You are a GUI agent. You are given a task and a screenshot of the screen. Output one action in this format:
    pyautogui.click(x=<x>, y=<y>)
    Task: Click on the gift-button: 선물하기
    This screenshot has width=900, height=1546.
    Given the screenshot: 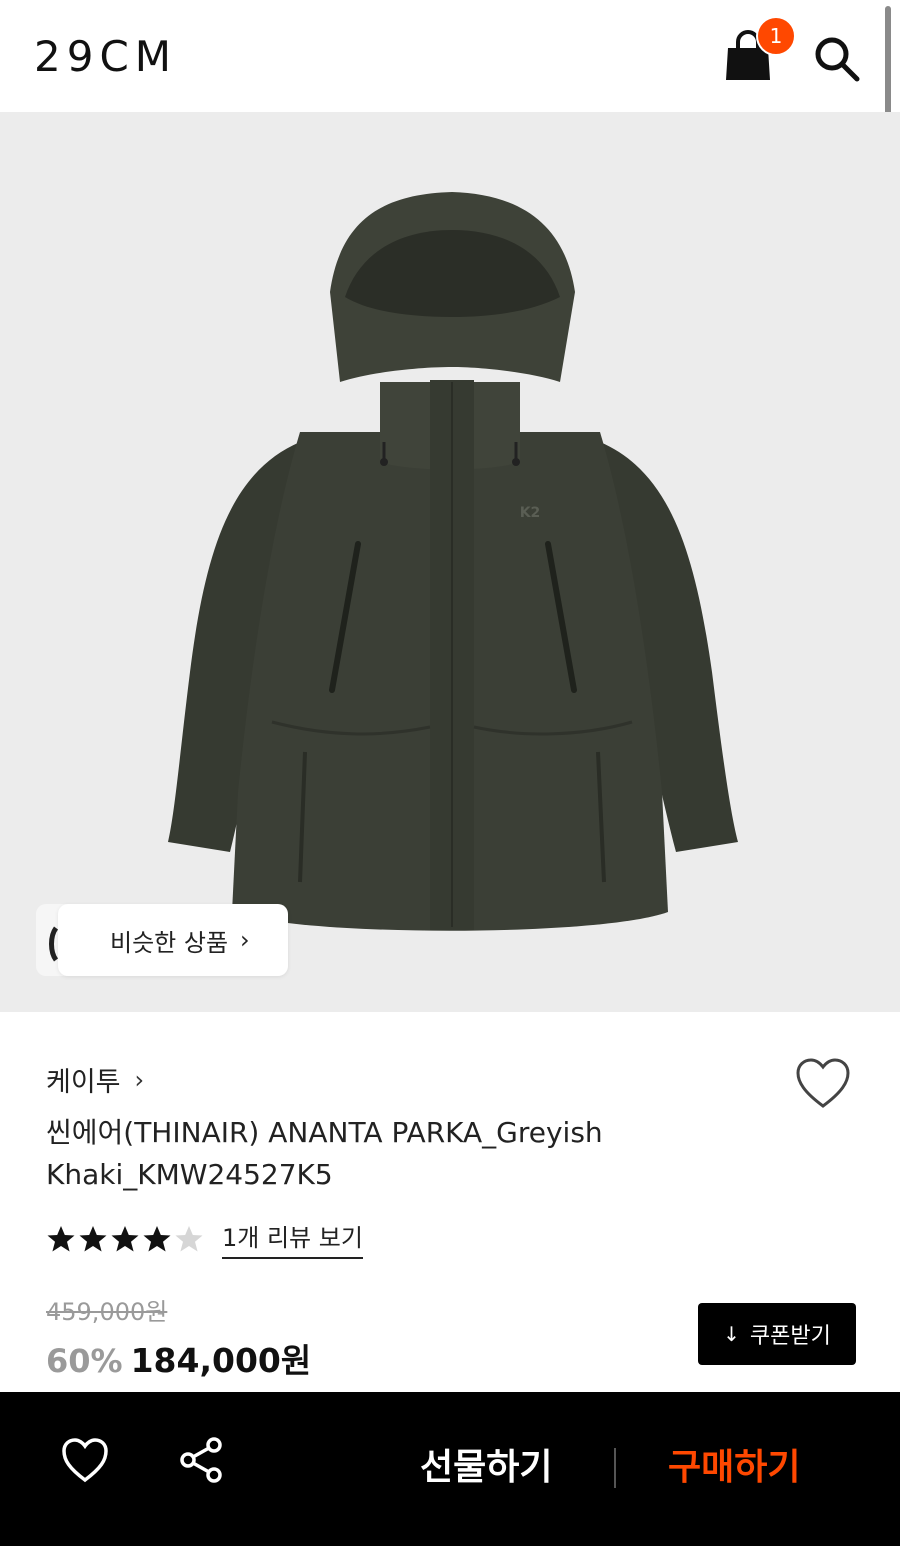 What is the action you would take?
    pyautogui.click(x=486, y=1464)
    